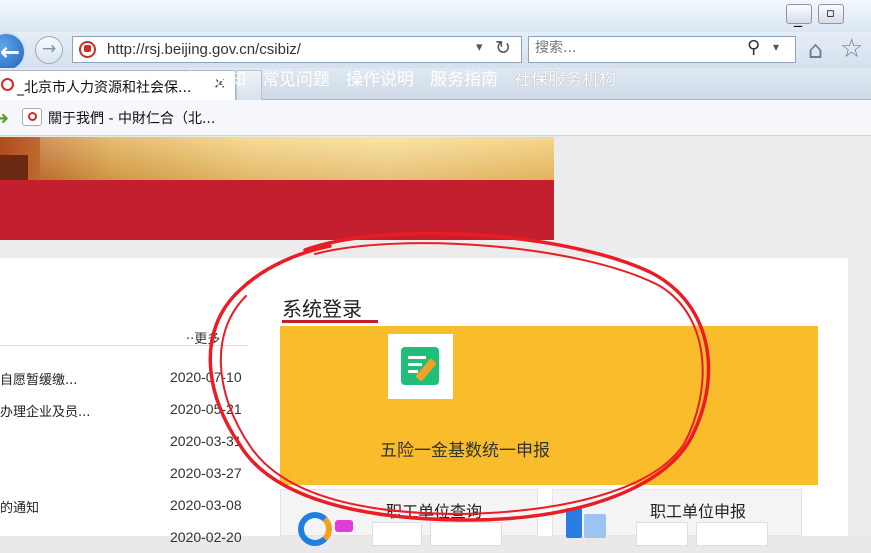 The width and height of the screenshot is (871, 553). Describe the element at coordinates (212, 77) in the screenshot. I see `nav-important-notices: 重要通知` at that location.